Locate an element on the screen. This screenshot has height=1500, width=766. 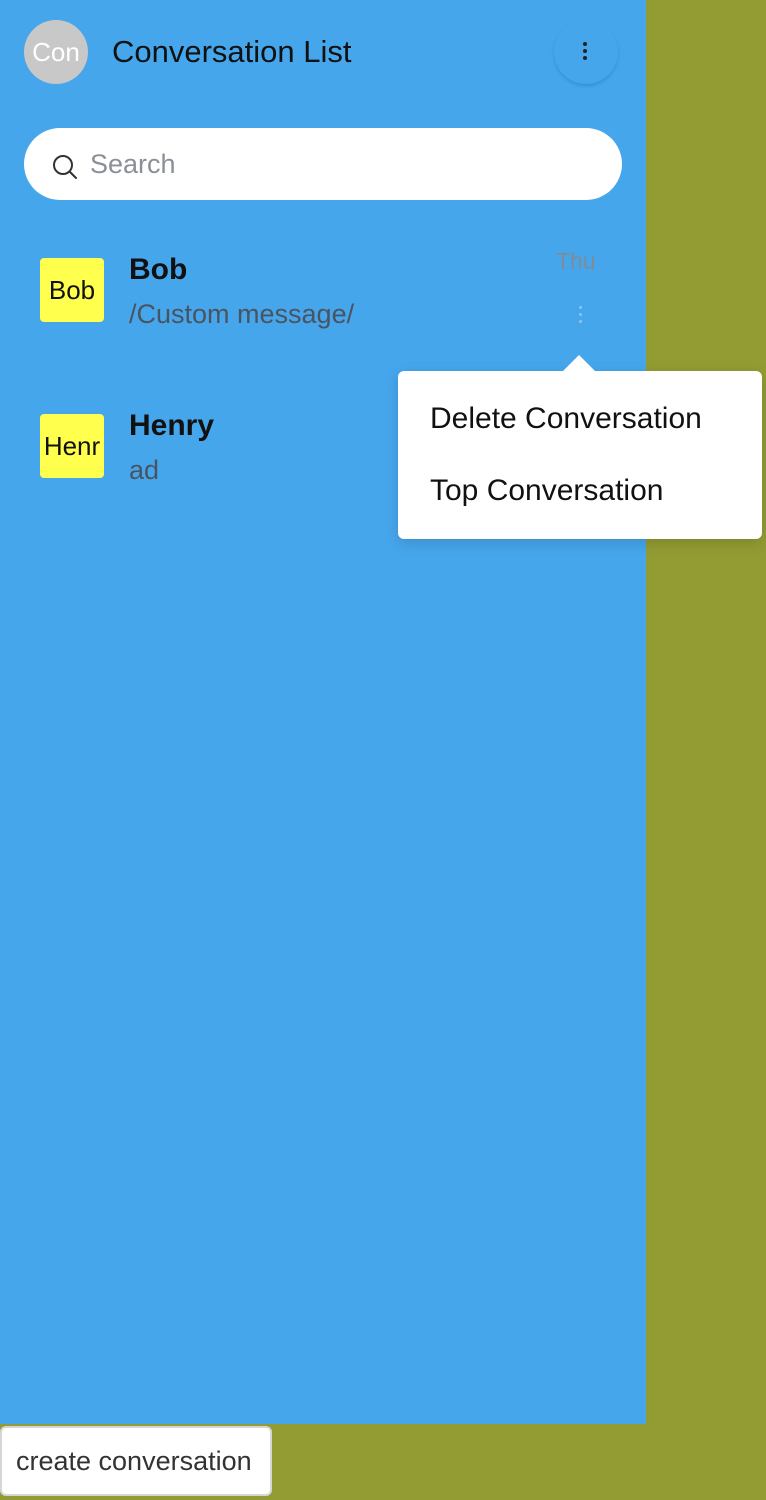
search-icon is located at coordinates (65, 167).